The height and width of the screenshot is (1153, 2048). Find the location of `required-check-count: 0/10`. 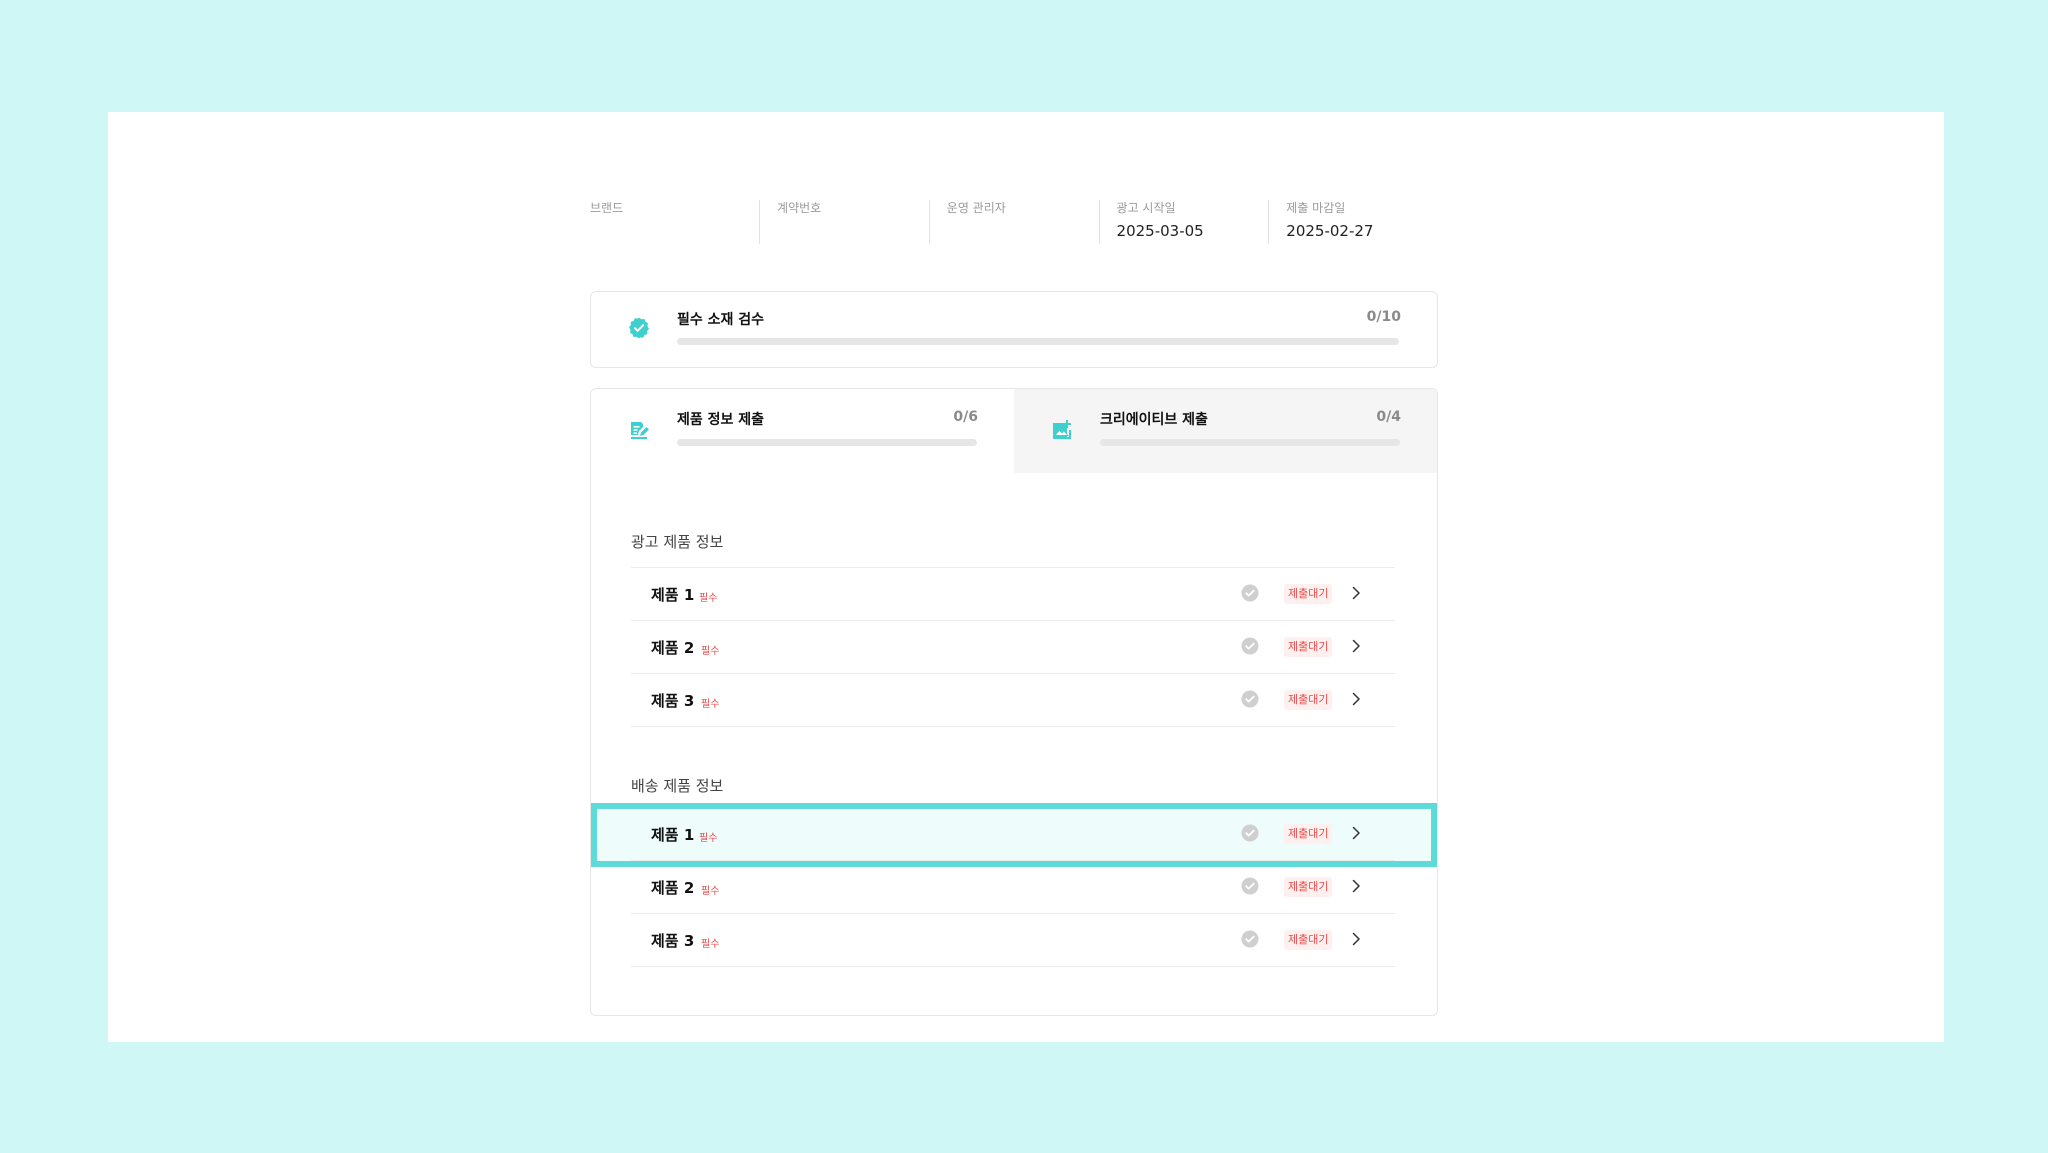

required-check-count: 0/10 is located at coordinates (1383, 317).